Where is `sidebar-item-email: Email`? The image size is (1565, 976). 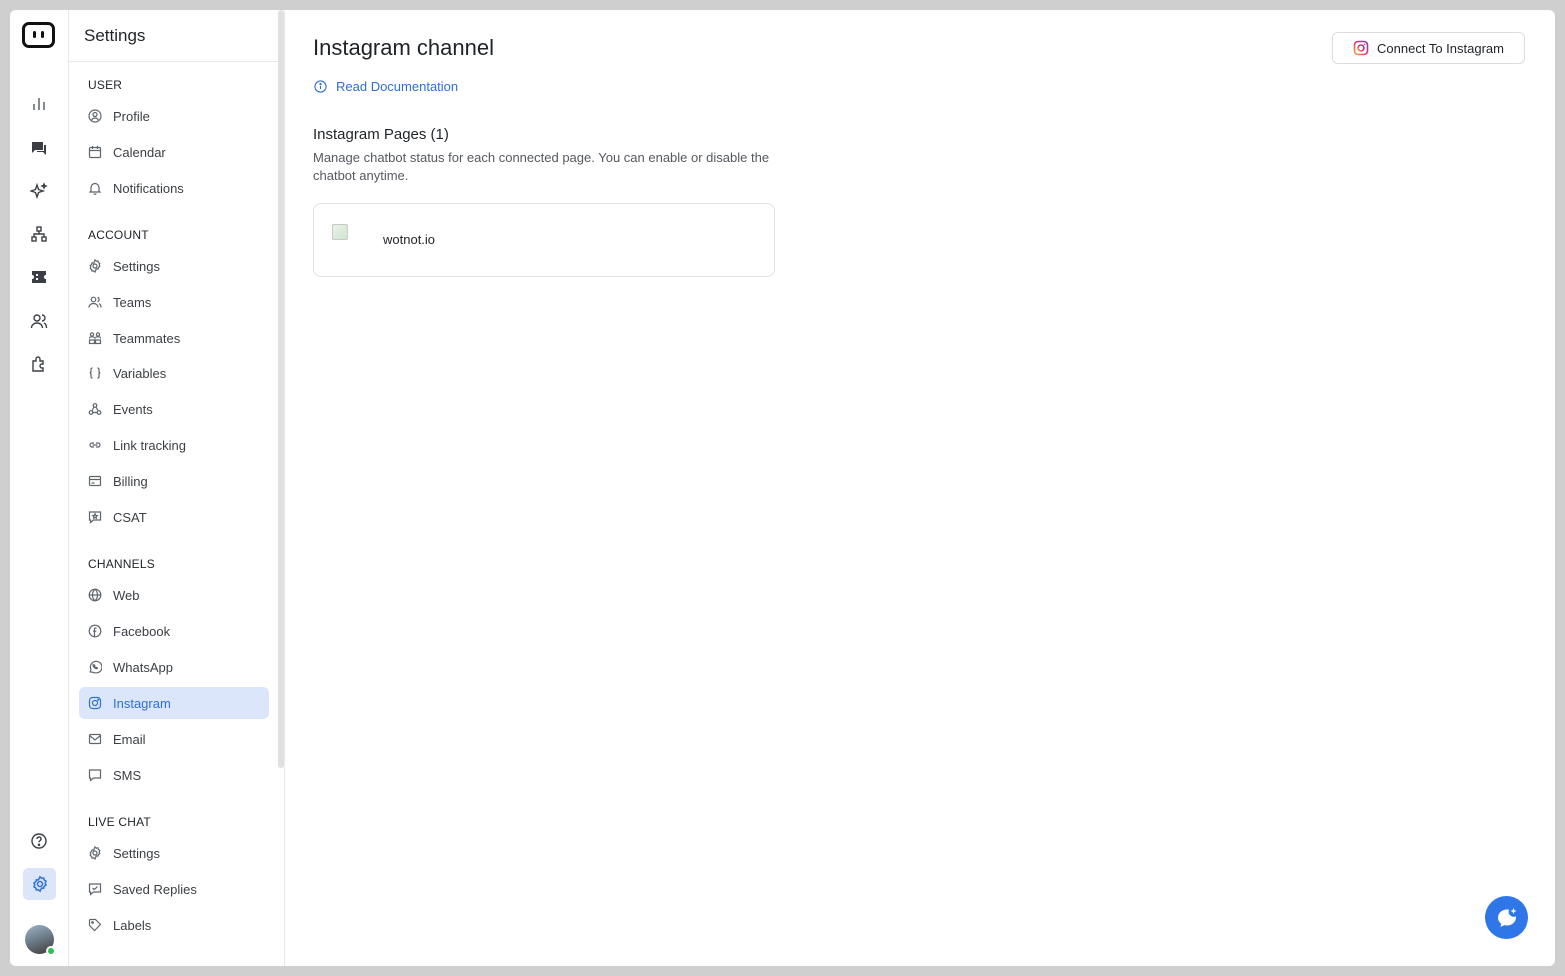 sidebar-item-email: Email is located at coordinates (174, 739).